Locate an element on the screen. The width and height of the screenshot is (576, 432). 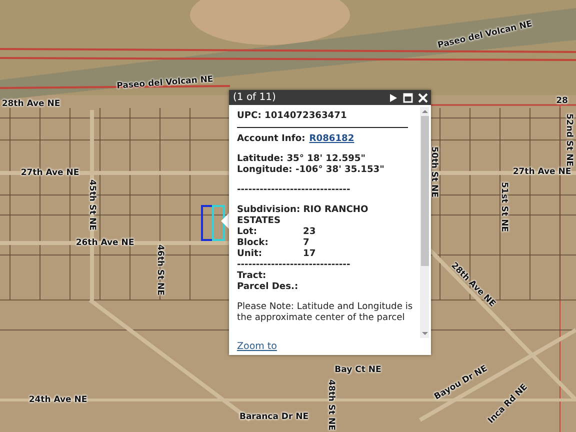
street-label: 45th St NE is located at coordinates (92, 205).